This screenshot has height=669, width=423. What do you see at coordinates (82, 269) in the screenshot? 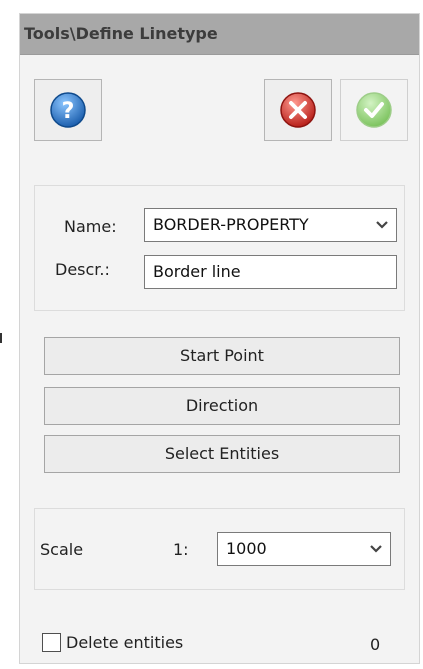
I see `descr-label: Descr.:` at bounding box center [82, 269].